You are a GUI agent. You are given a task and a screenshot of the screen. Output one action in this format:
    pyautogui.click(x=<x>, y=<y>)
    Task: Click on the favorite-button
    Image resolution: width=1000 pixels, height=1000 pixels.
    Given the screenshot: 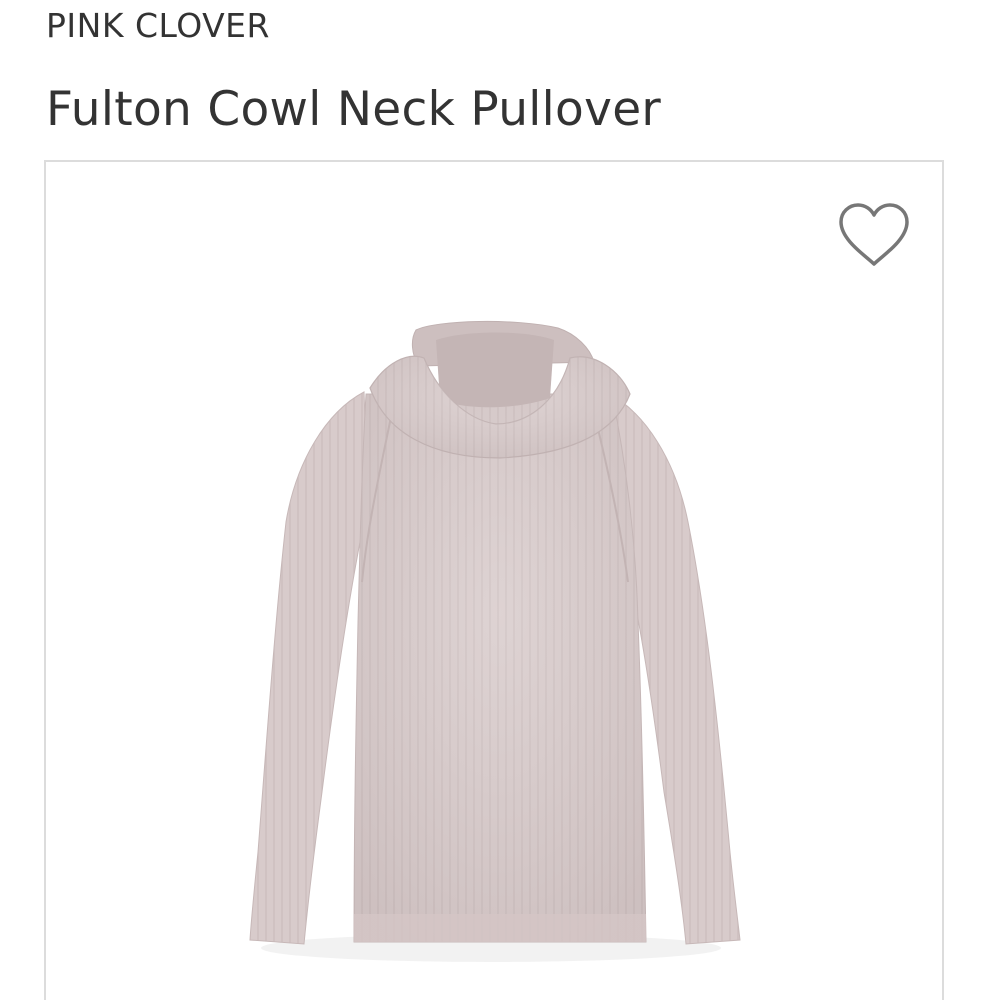 What is the action you would take?
    pyautogui.click(x=874, y=235)
    